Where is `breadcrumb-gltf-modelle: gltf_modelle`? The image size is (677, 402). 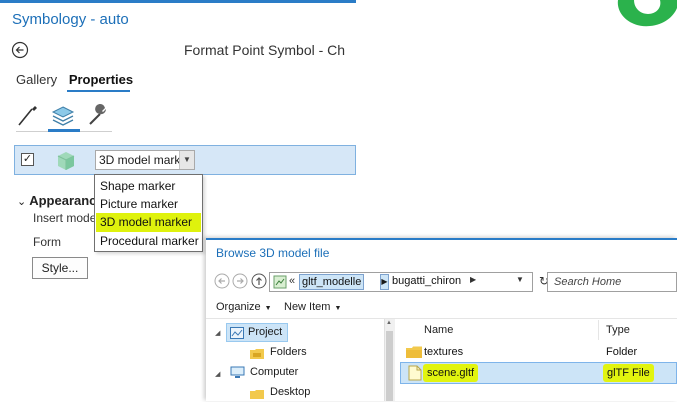 breadcrumb-gltf-modelle: gltf_modelle is located at coordinates (332, 282).